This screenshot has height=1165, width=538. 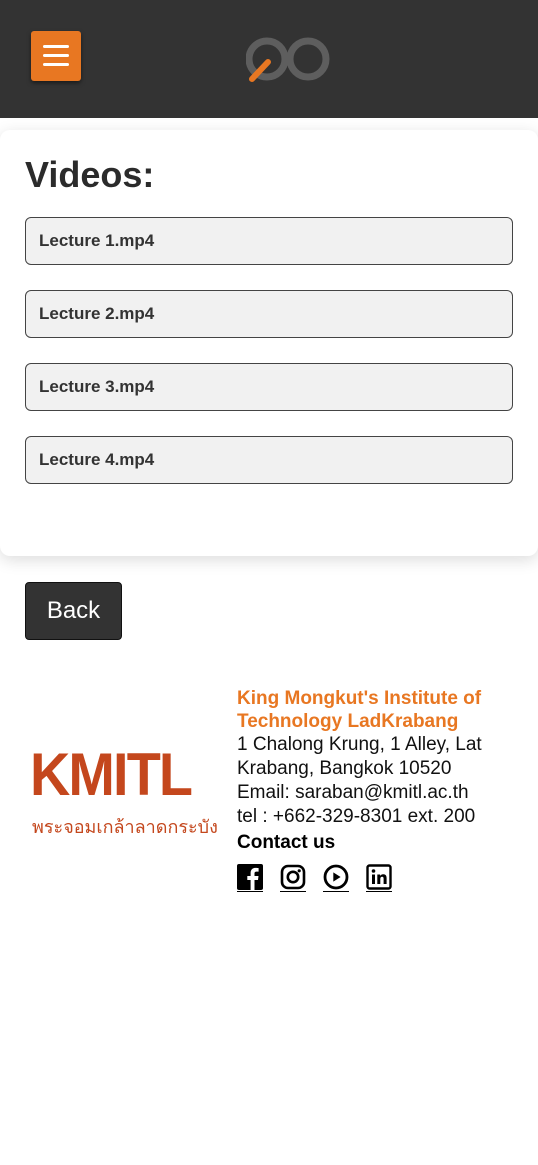 I want to click on linkedin-icon, so click(x=379, y=877).